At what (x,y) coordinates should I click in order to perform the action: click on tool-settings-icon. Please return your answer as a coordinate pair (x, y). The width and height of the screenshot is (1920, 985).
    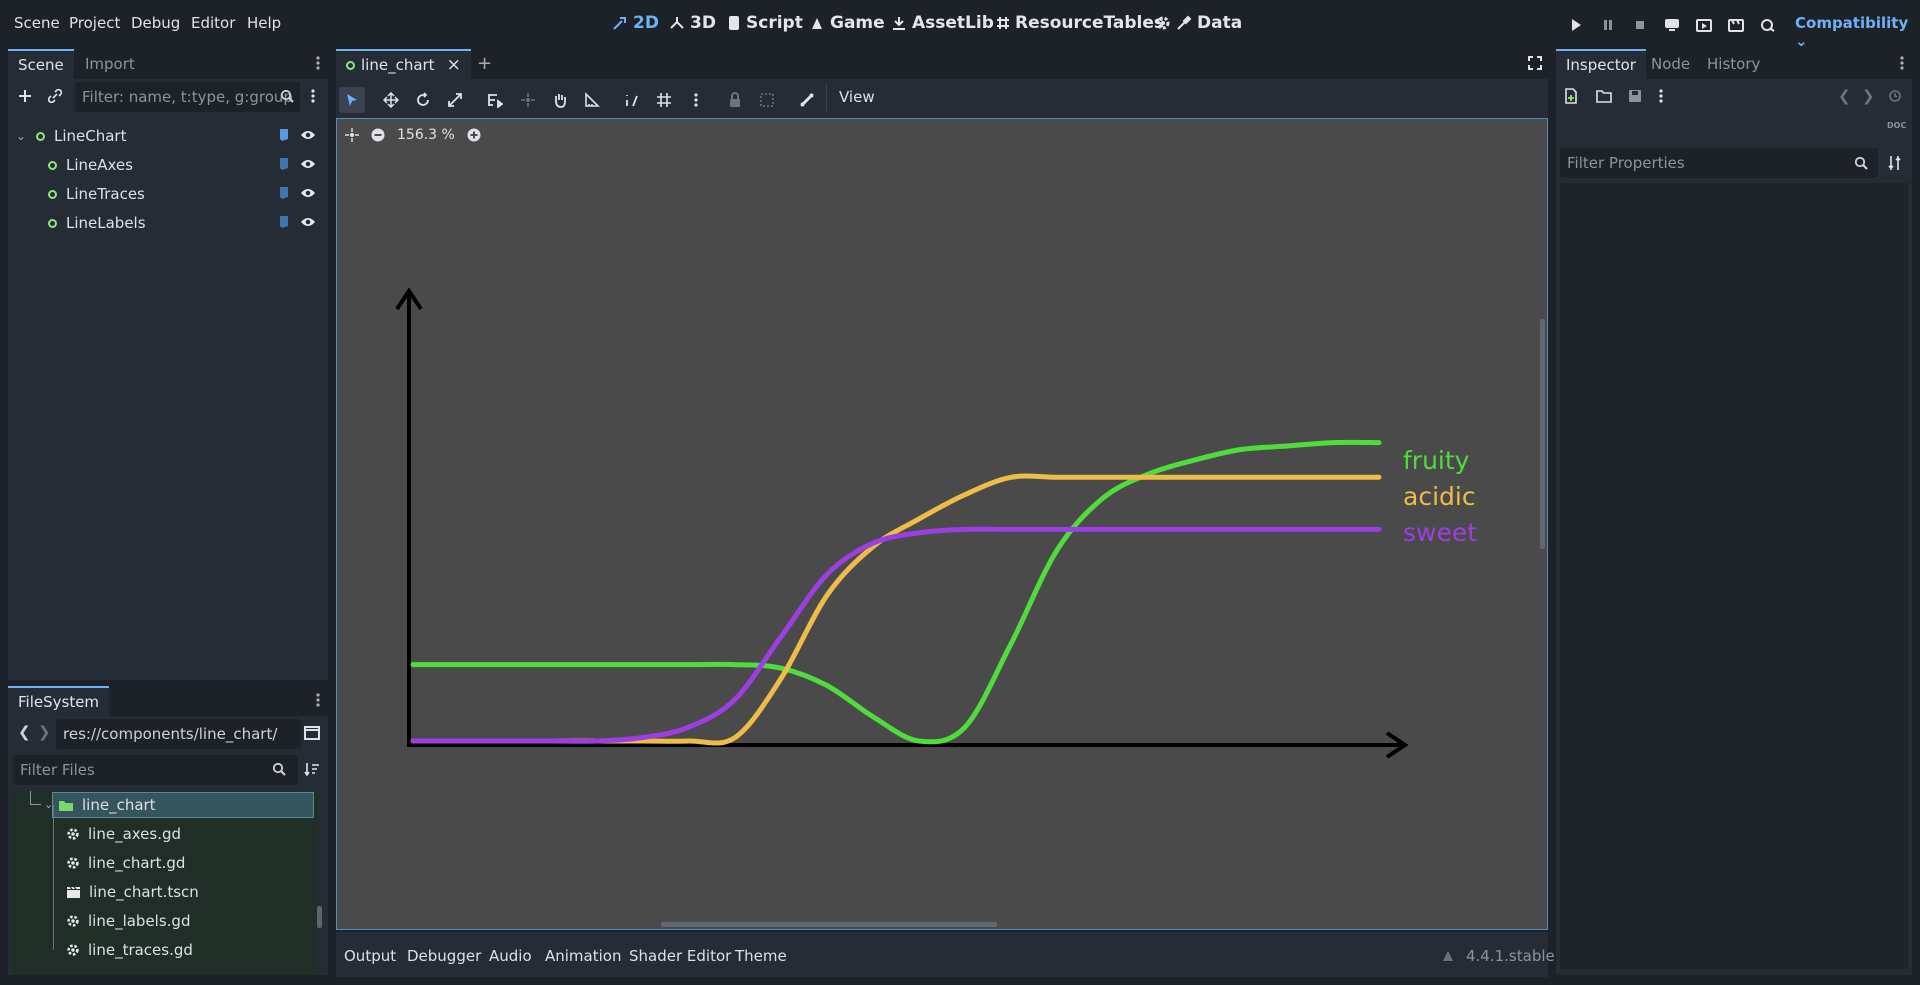
    Looking at the image, I should click on (1895, 163).